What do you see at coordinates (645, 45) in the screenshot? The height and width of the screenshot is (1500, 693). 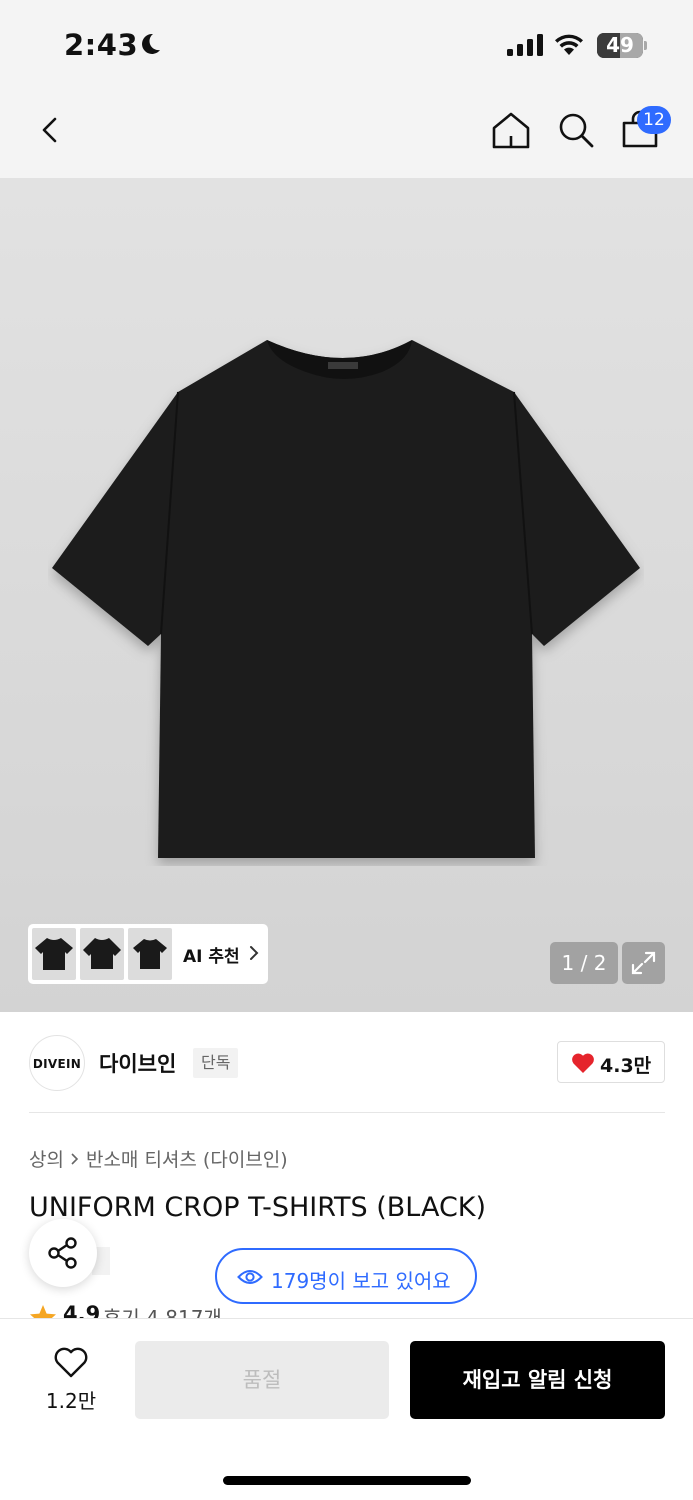 I see `battery-tip` at bounding box center [645, 45].